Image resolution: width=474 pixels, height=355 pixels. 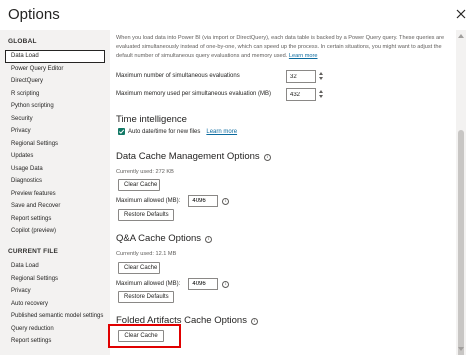 I want to click on max-evaluations-input, so click(x=301, y=76).